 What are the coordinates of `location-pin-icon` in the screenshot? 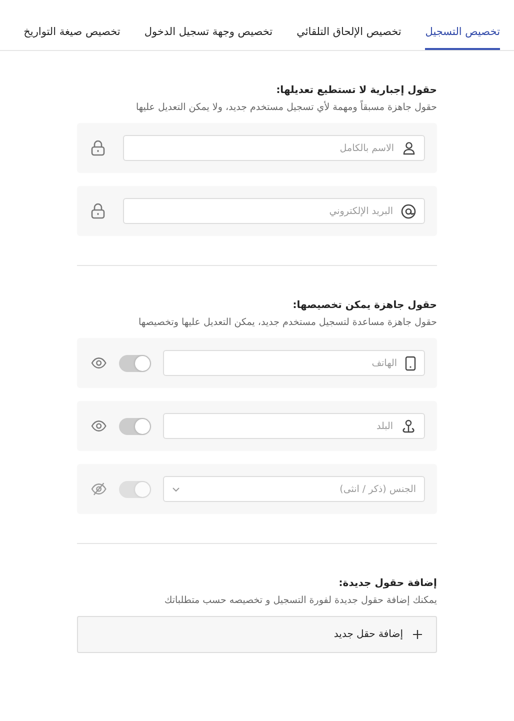 It's located at (408, 426).